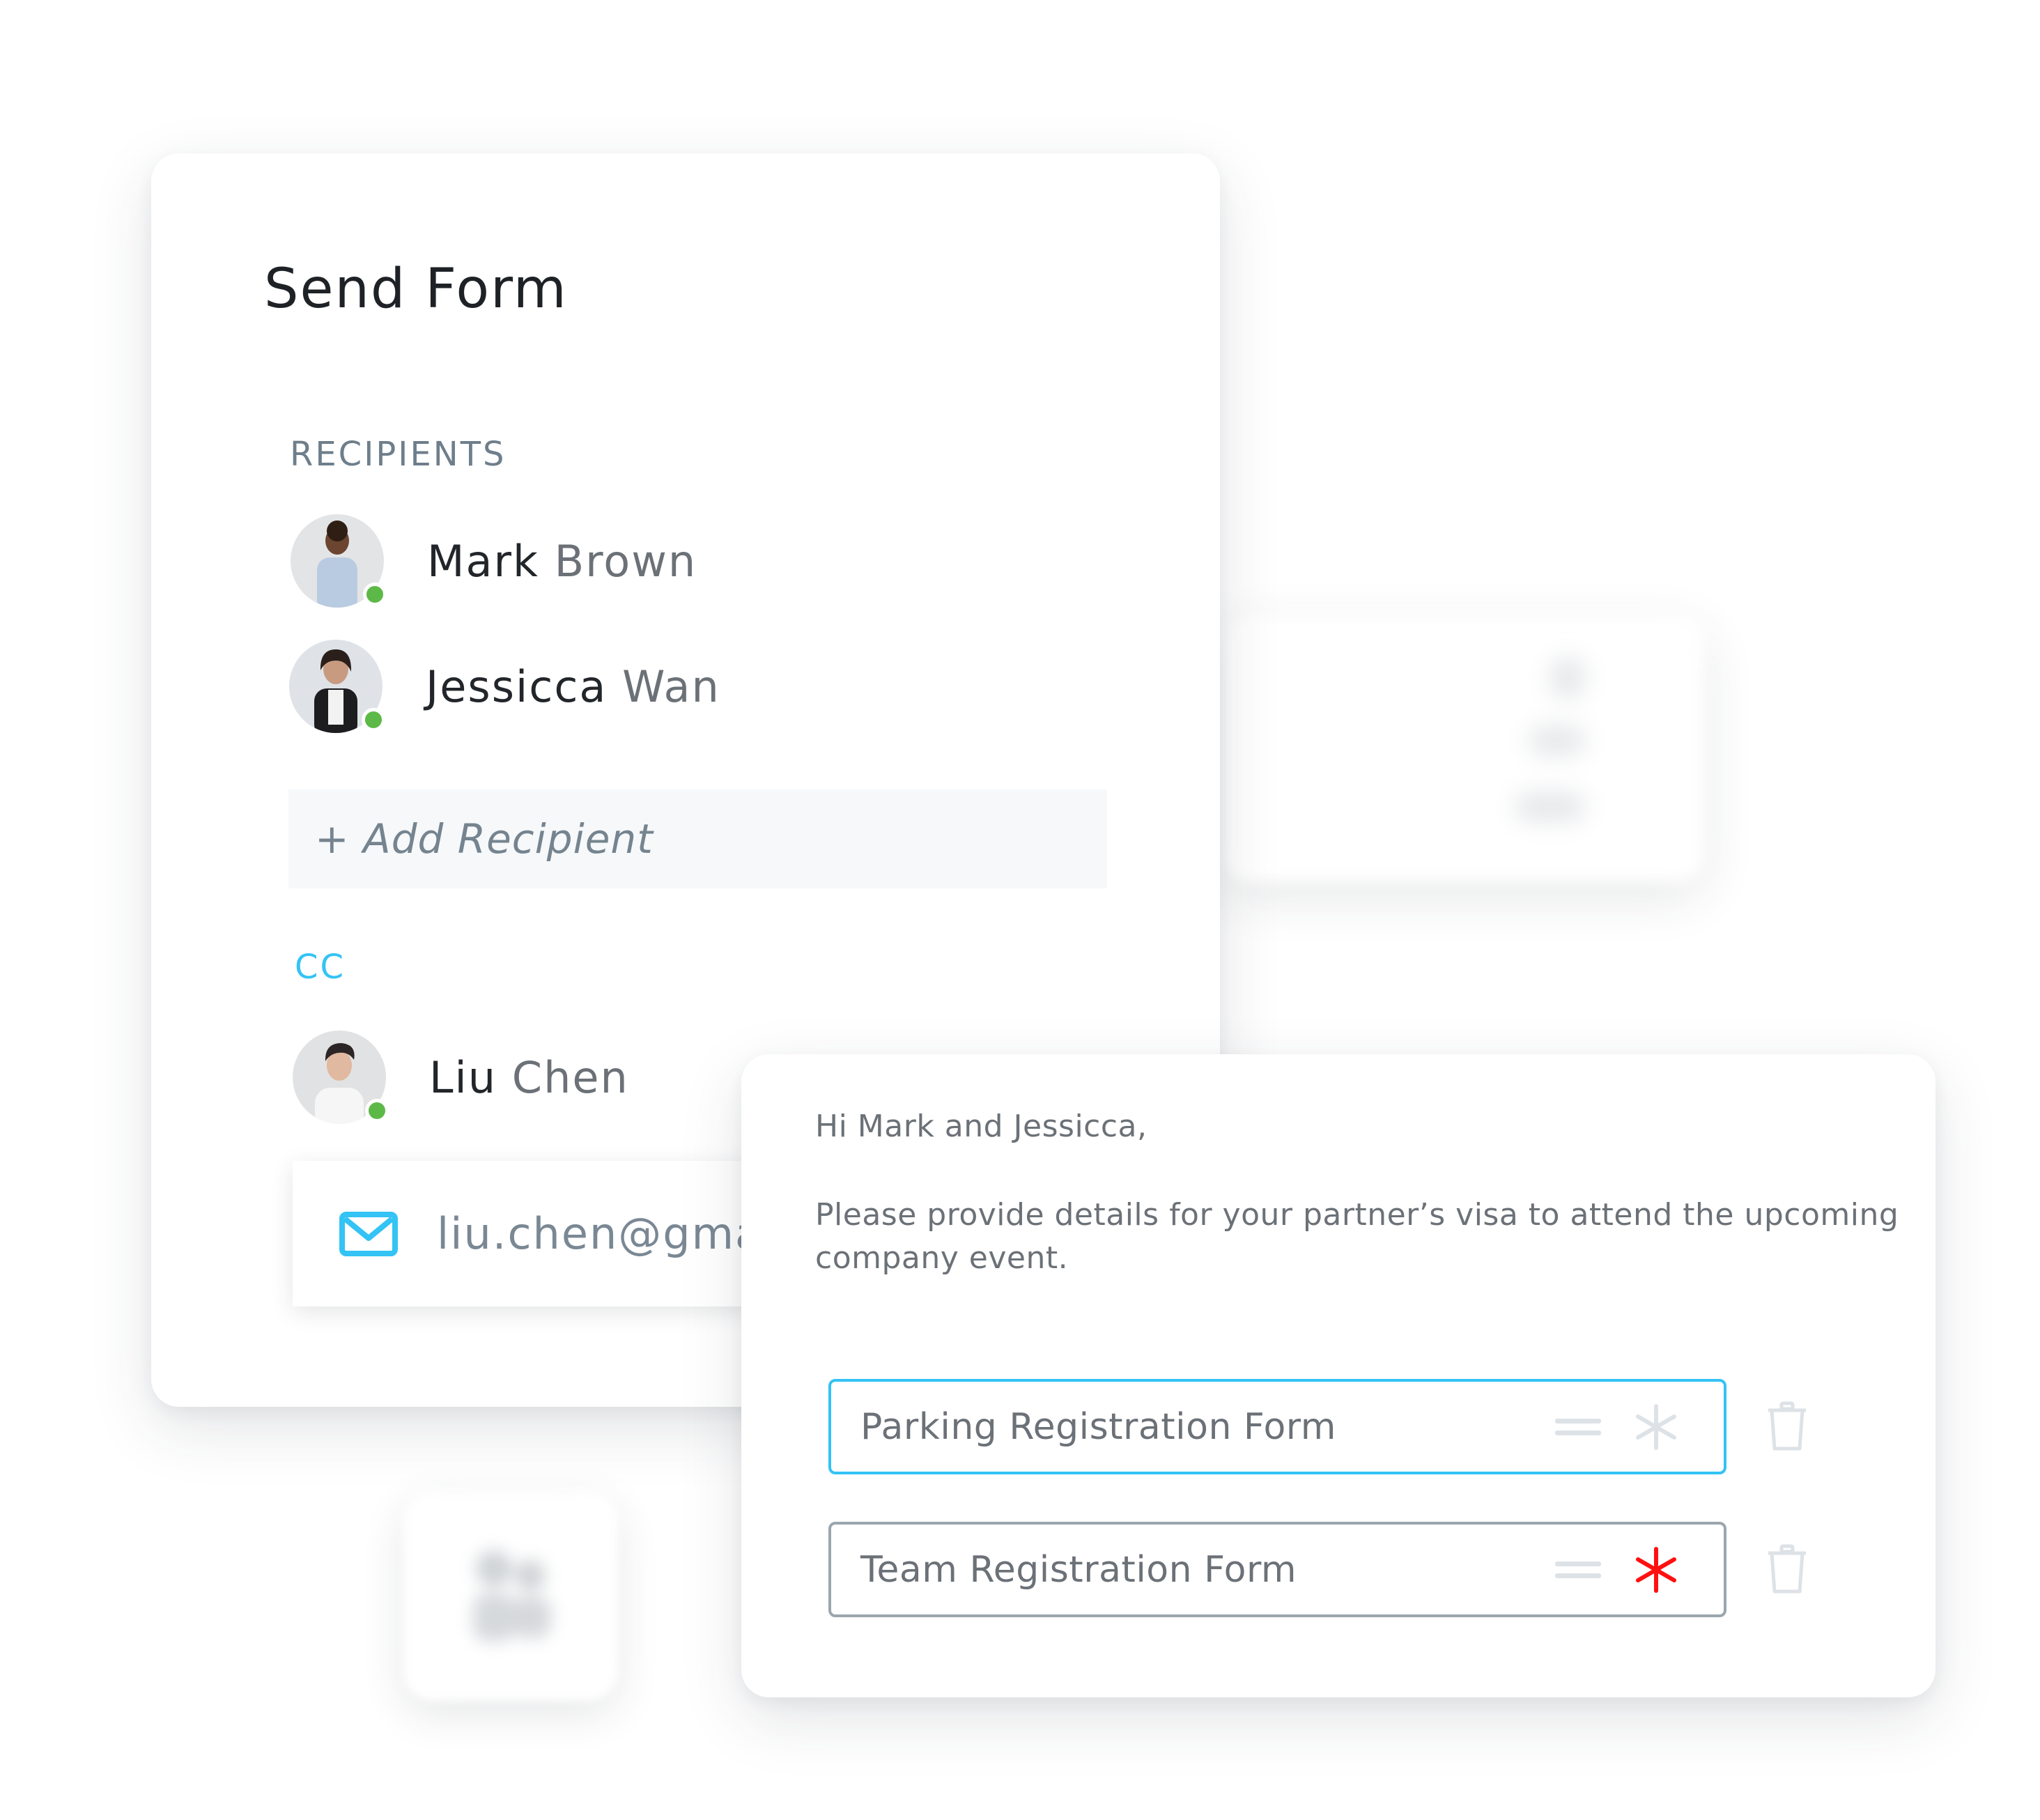  What do you see at coordinates (600, 1234) in the screenshot?
I see `cc-email-value: liu.chen@gma` at bounding box center [600, 1234].